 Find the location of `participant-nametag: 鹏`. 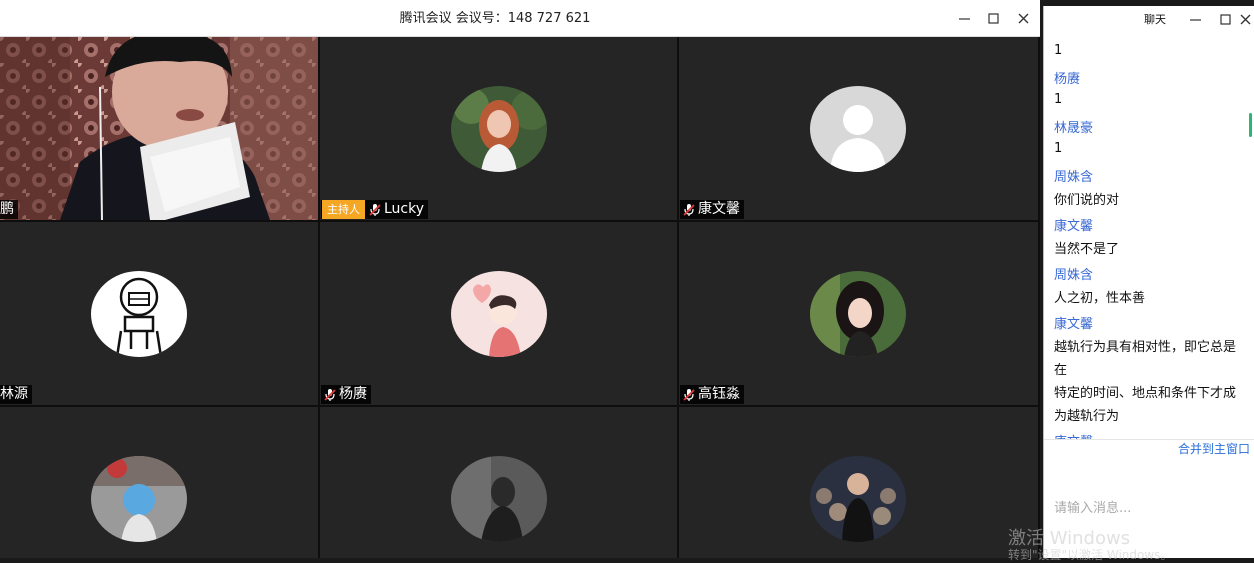

participant-nametag: 鹏 is located at coordinates (9, 209).